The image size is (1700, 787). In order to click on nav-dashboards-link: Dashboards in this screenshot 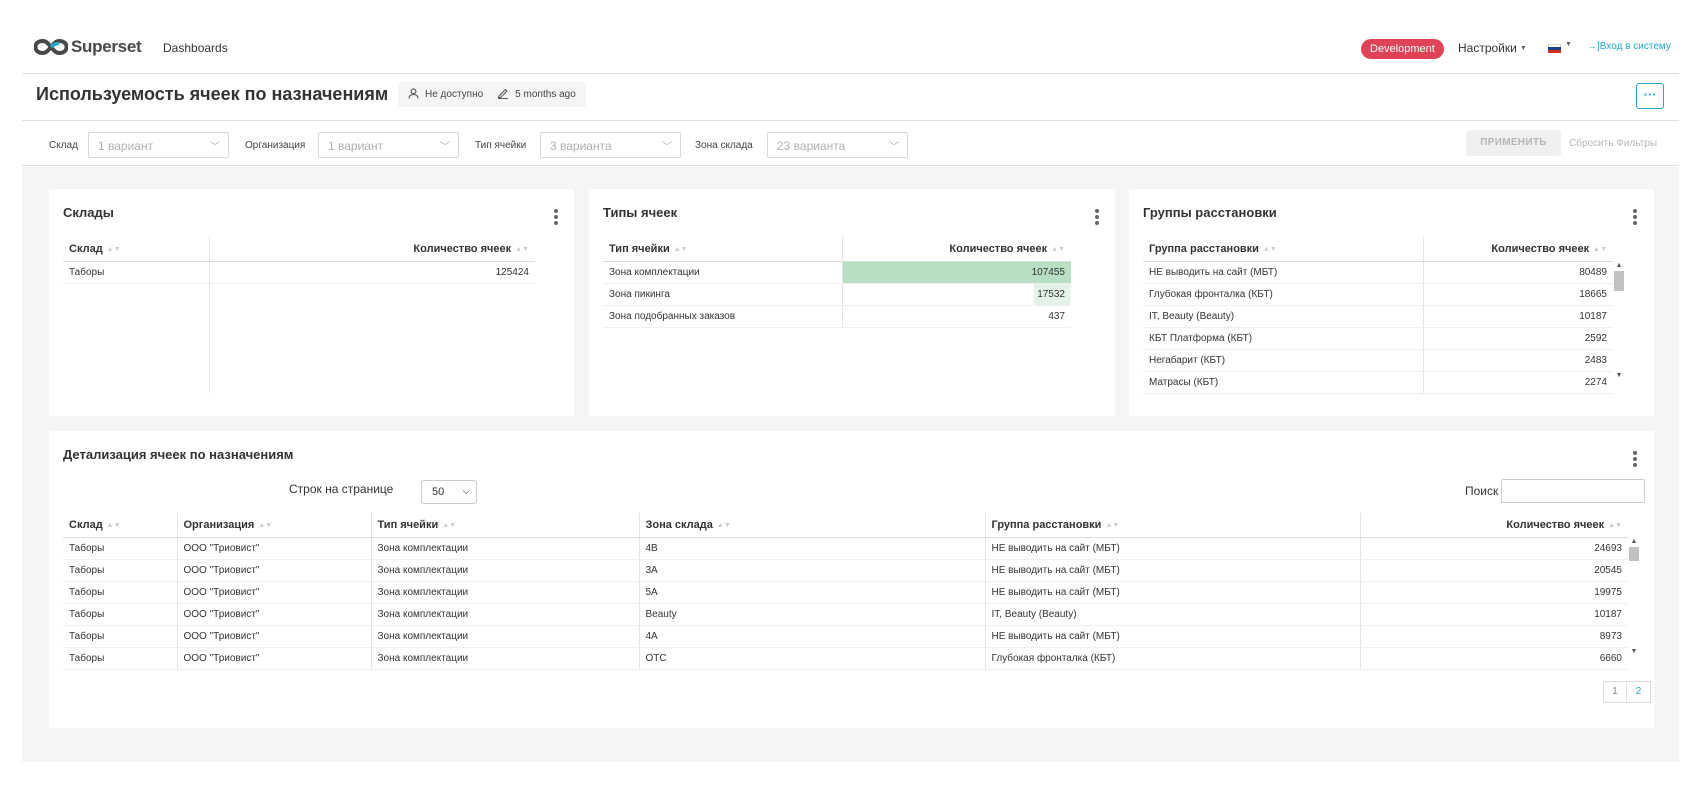, I will do `click(195, 48)`.